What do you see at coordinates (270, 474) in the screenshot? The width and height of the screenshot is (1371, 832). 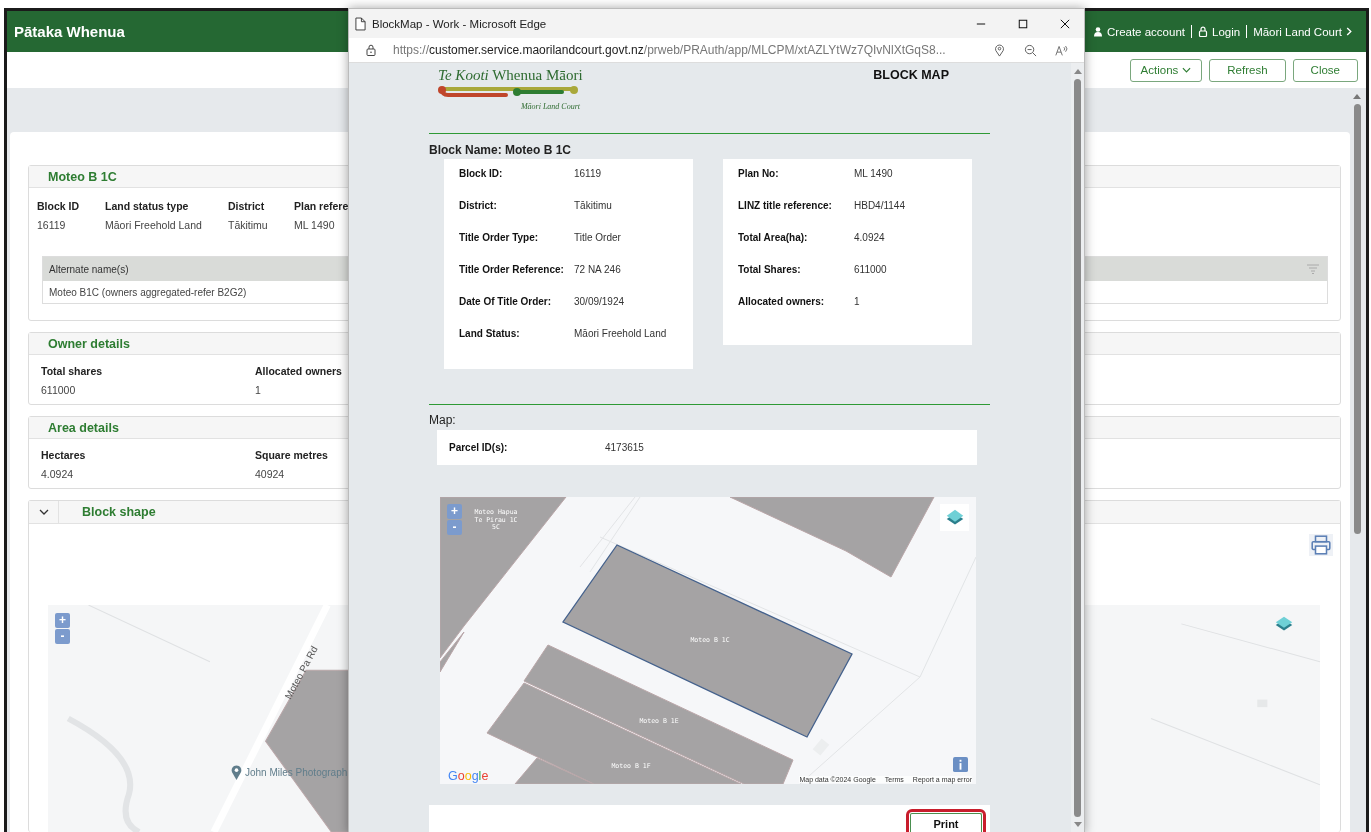 I see `field-value: 40924` at bounding box center [270, 474].